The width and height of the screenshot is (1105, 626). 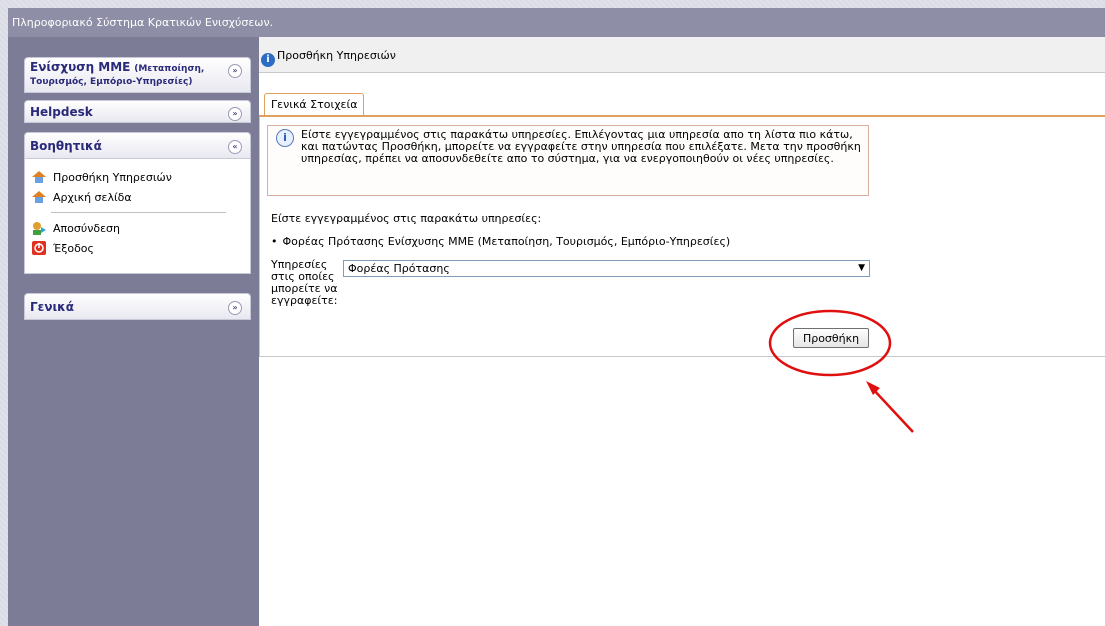 What do you see at coordinates (66, 146) in the screenshot?
I see `sidebar-panel-helpers-title: Βοηθητικά` at bounding box center [66, 146].